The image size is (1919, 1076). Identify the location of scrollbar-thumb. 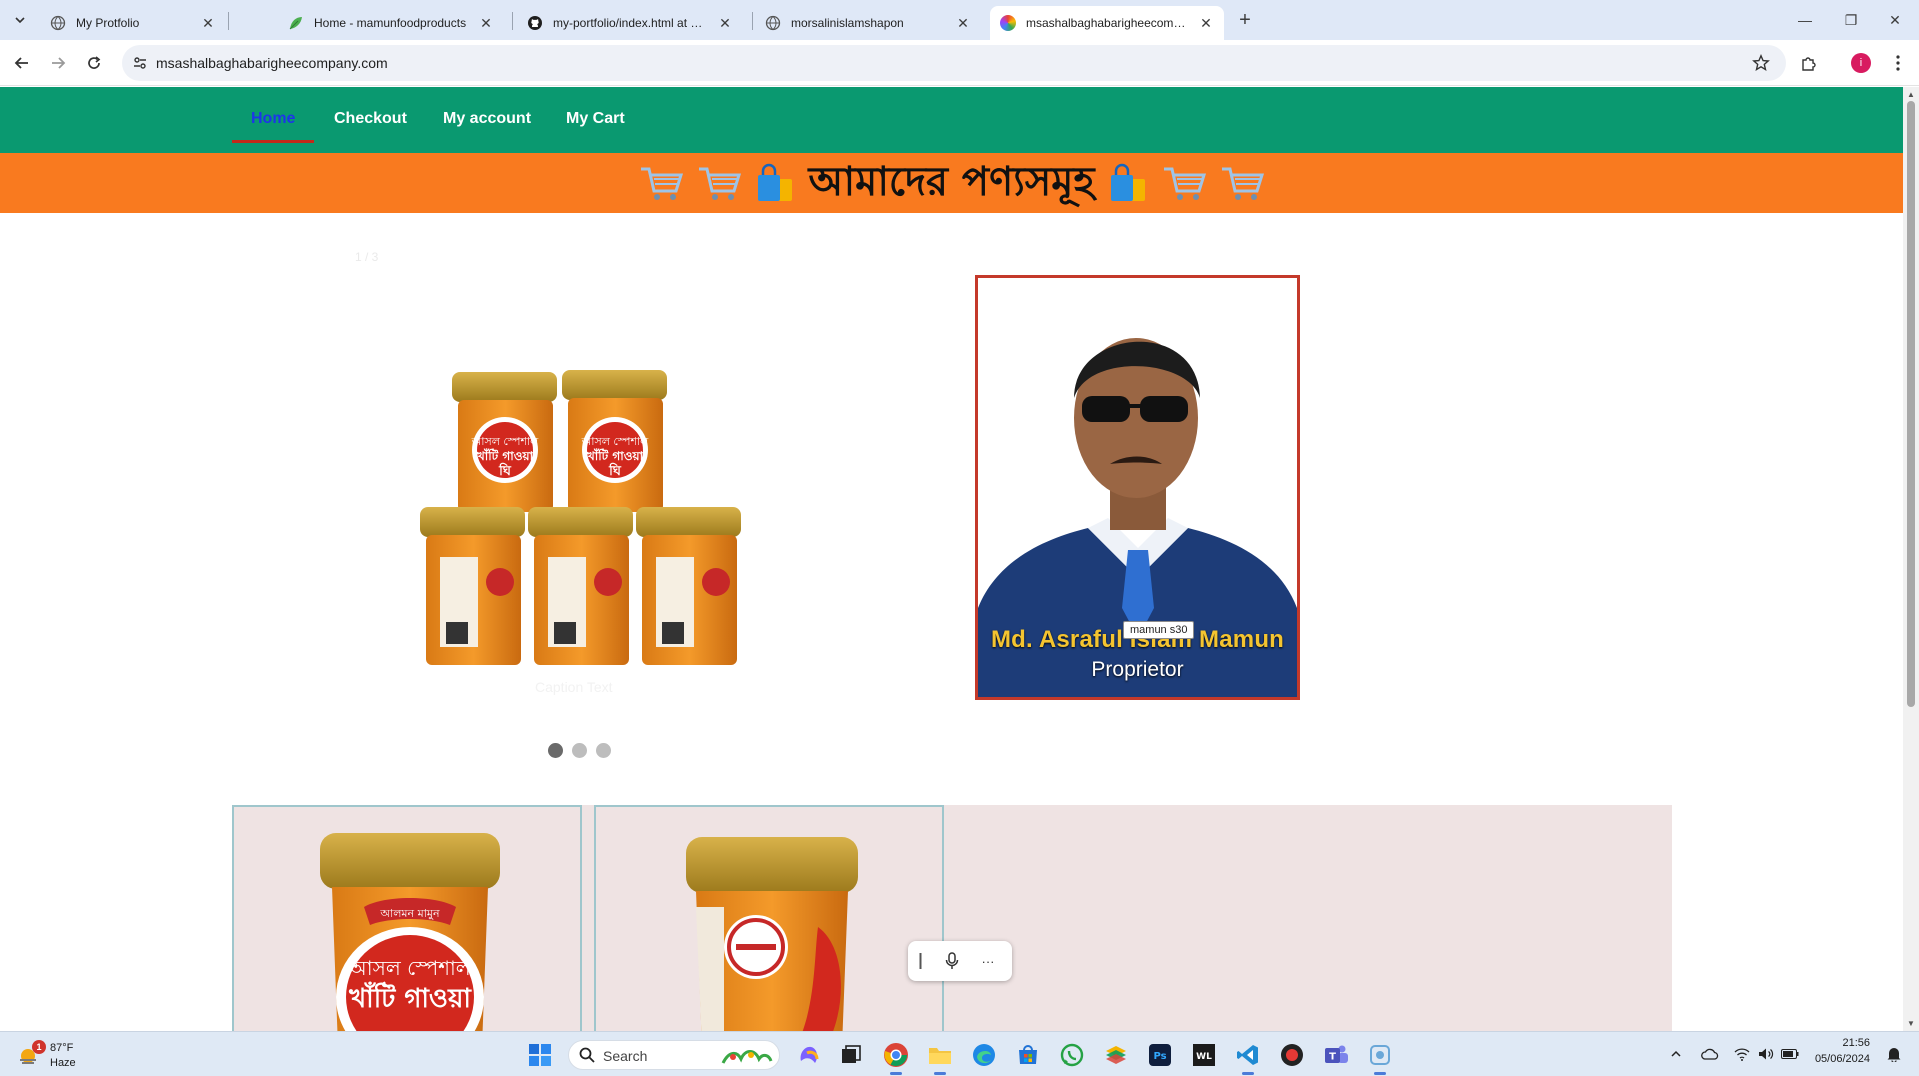
(1911, 404).